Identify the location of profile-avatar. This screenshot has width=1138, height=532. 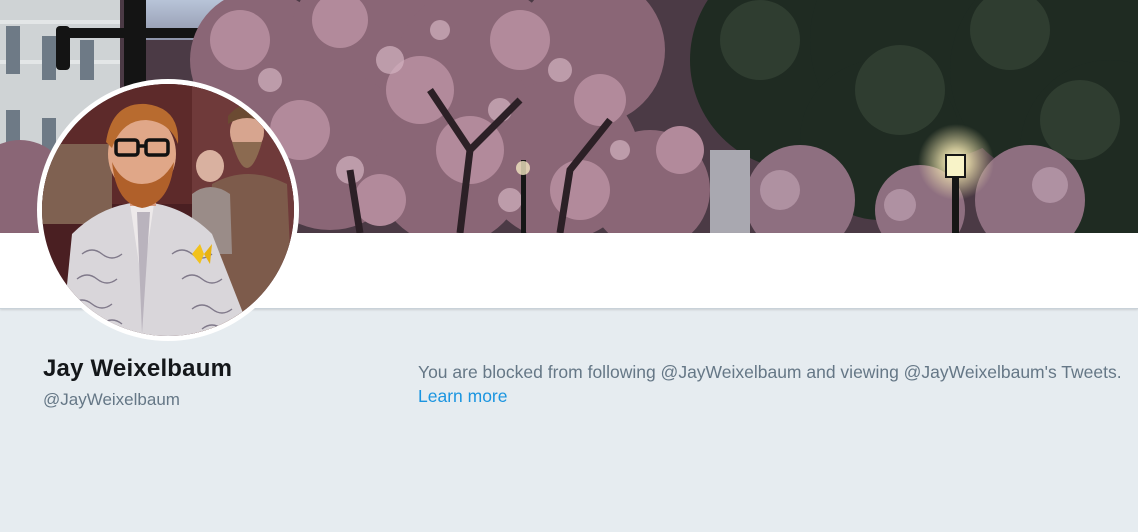
(168, 210).